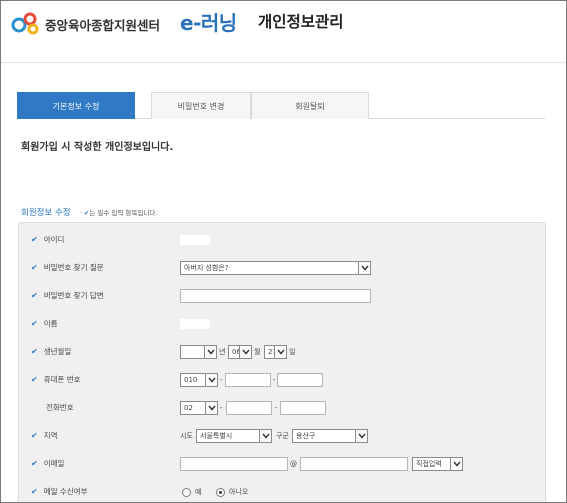 The height and width of the screenshot is (503, 567). I want to click on site-header: 중앙육아종합지원센터 e-러닝 개인정보관리, so click(283, 32).